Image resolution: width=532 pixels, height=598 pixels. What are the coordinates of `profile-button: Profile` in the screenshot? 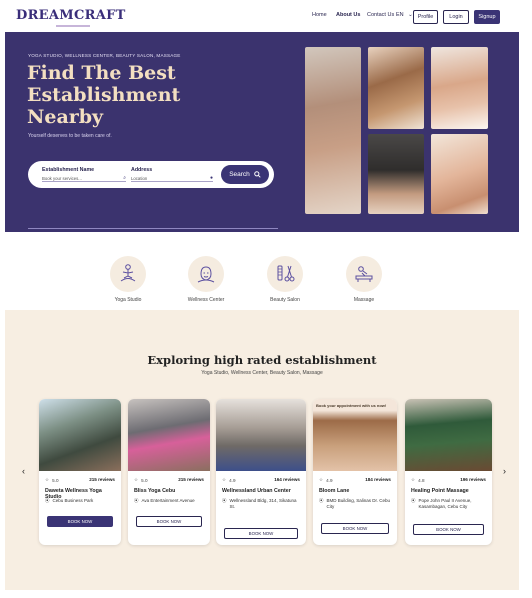 It's located at (425, 17).